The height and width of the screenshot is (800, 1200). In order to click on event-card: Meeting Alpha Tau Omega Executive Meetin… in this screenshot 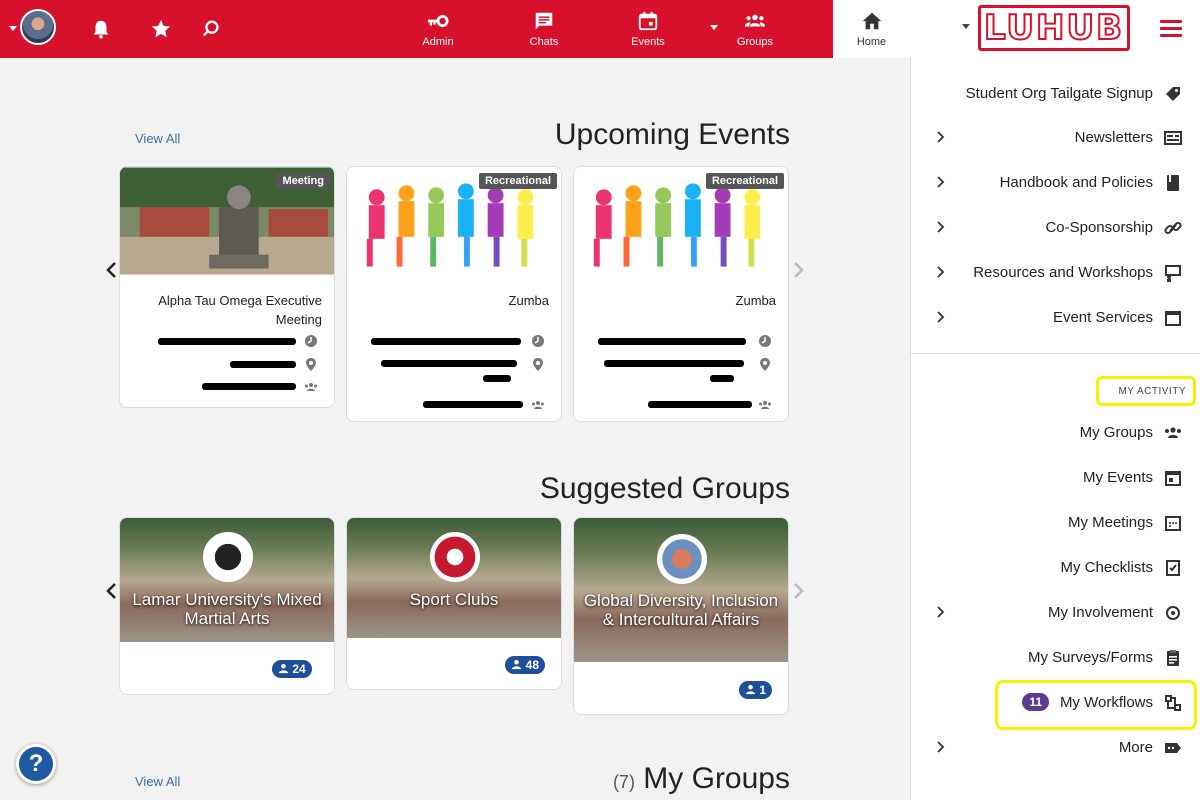, I will do `click(227, 287)`.